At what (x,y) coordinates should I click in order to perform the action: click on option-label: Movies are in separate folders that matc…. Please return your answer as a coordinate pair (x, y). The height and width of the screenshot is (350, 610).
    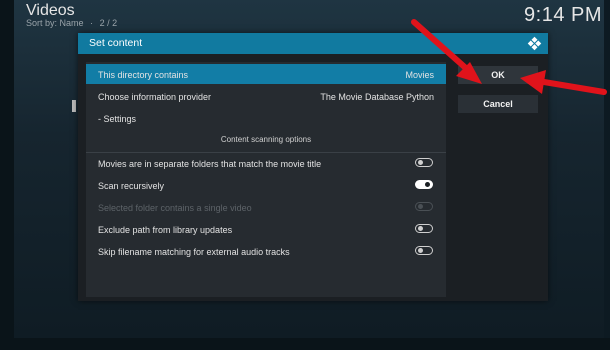
    Looking at the image, I should click on (210, 164).